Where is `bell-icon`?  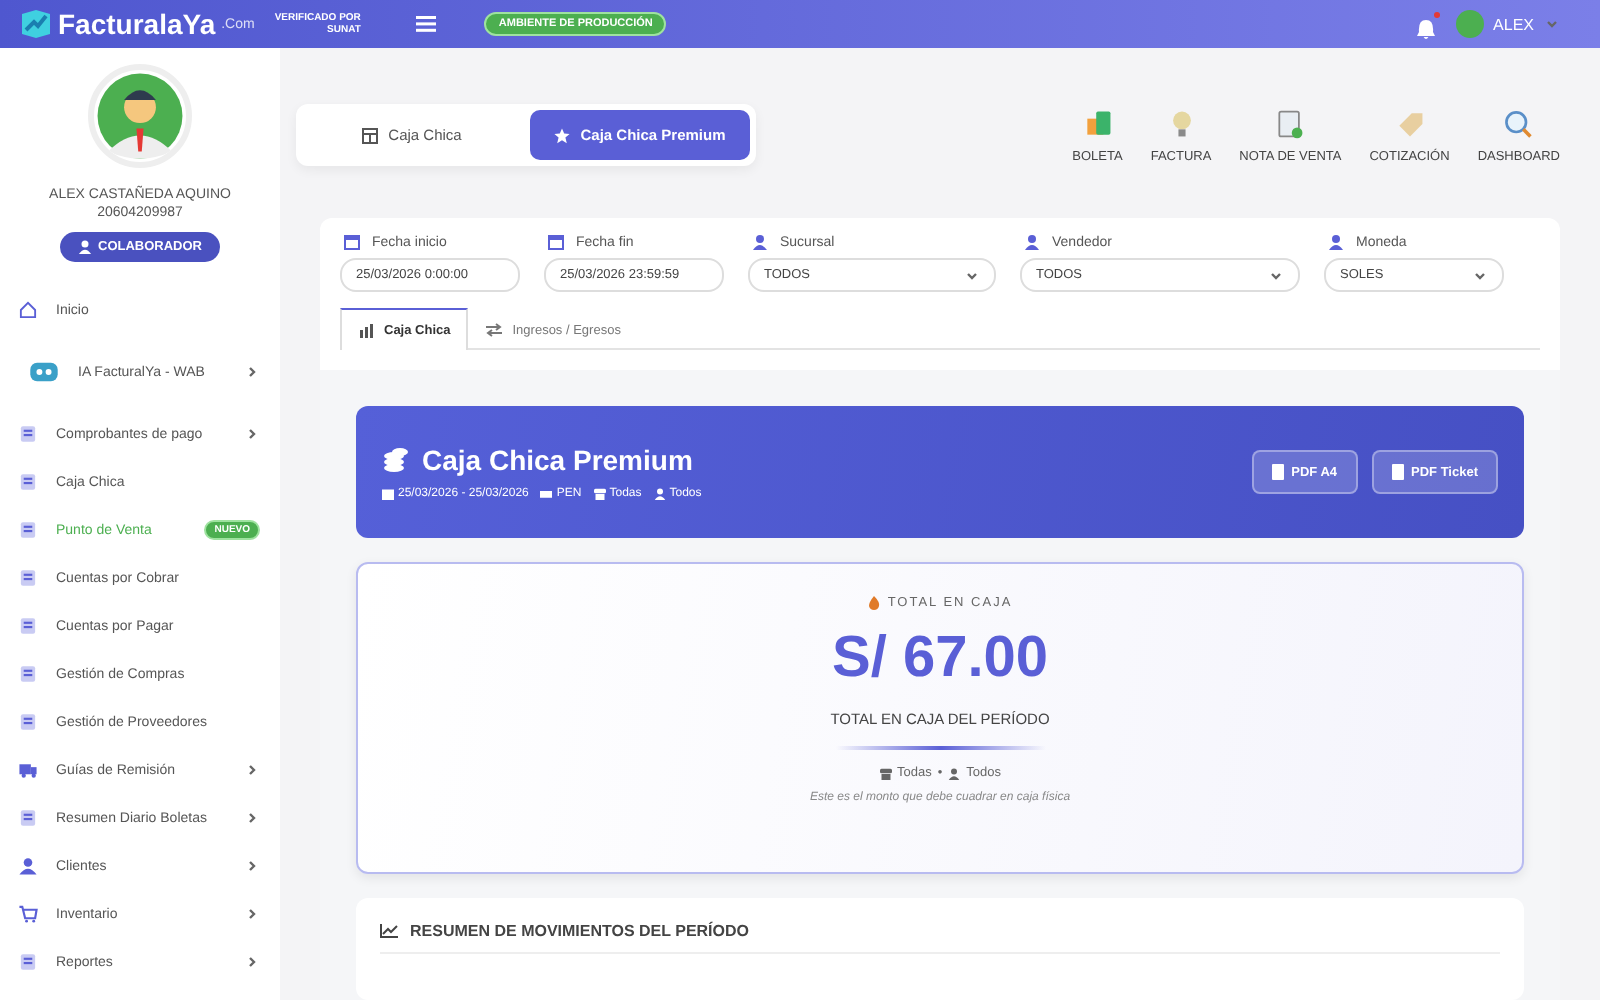 bell-icon is located at coordinates (1425, 28).